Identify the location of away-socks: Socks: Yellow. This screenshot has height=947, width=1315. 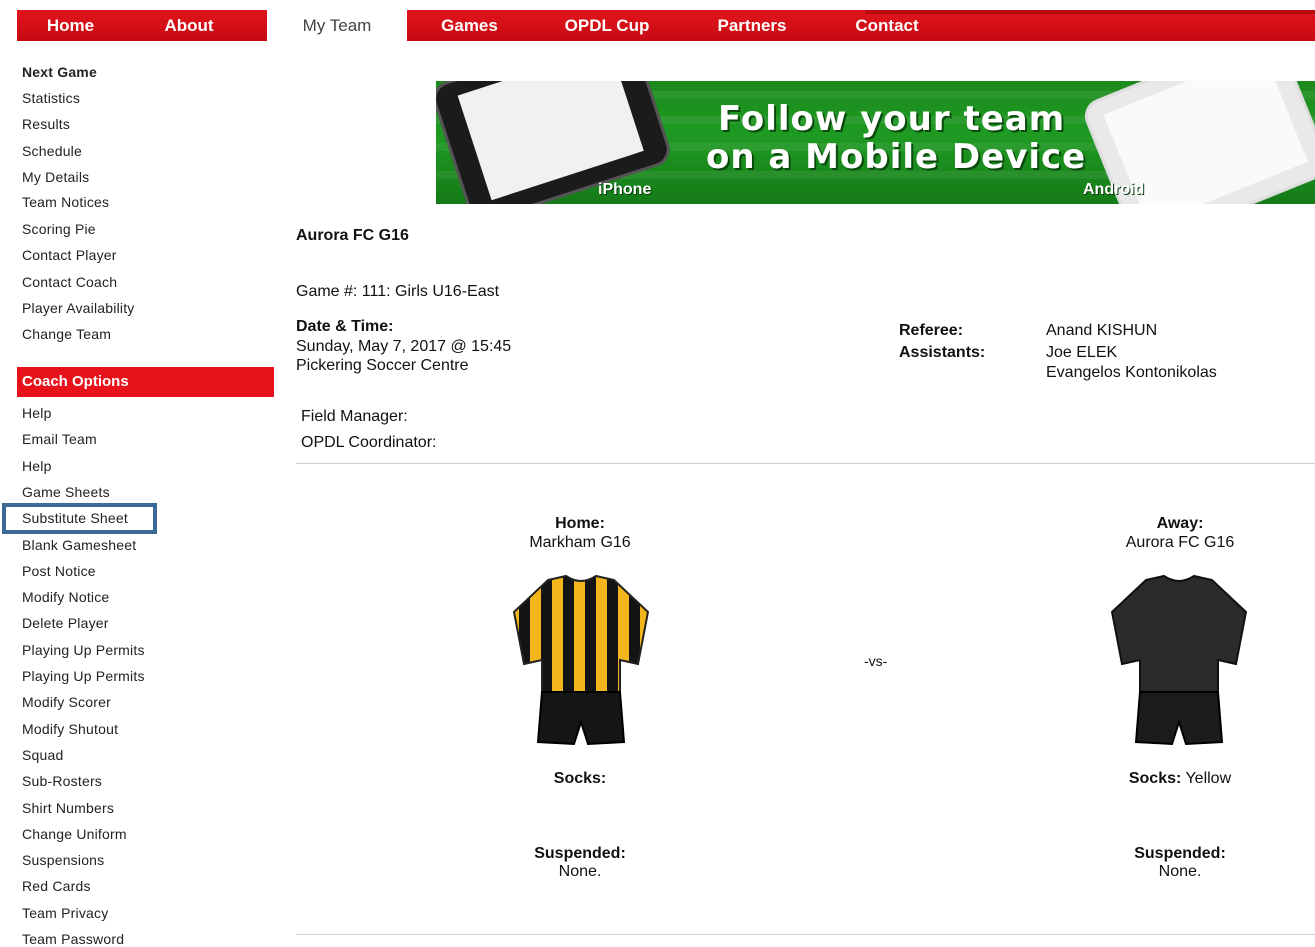
(1180, 779).